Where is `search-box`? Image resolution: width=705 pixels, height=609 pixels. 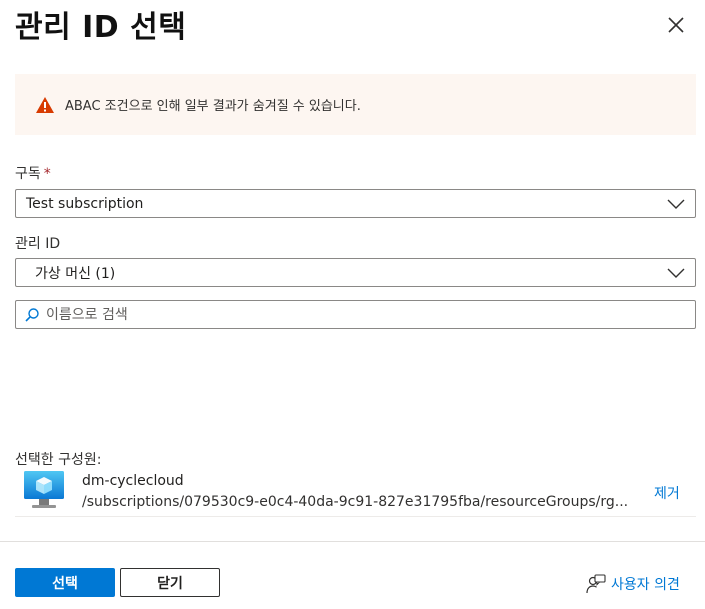 search-box is located at coordinates (355, 314).